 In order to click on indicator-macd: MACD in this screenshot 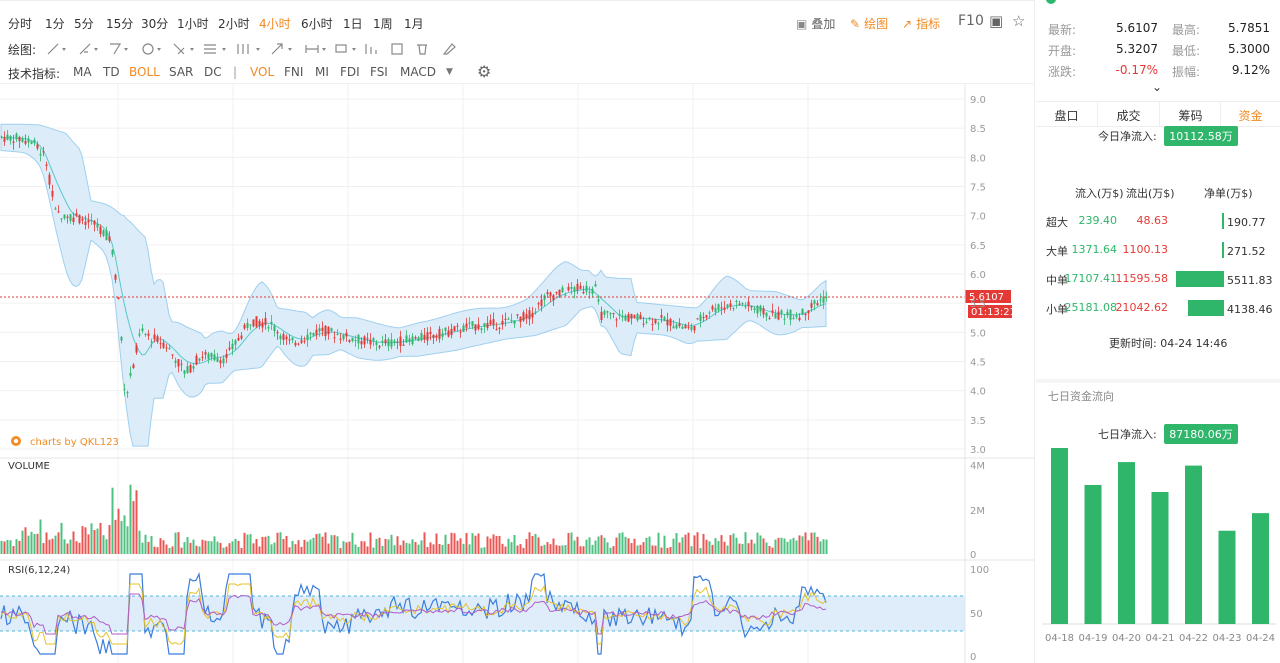, I will do `click(418, 72)`.